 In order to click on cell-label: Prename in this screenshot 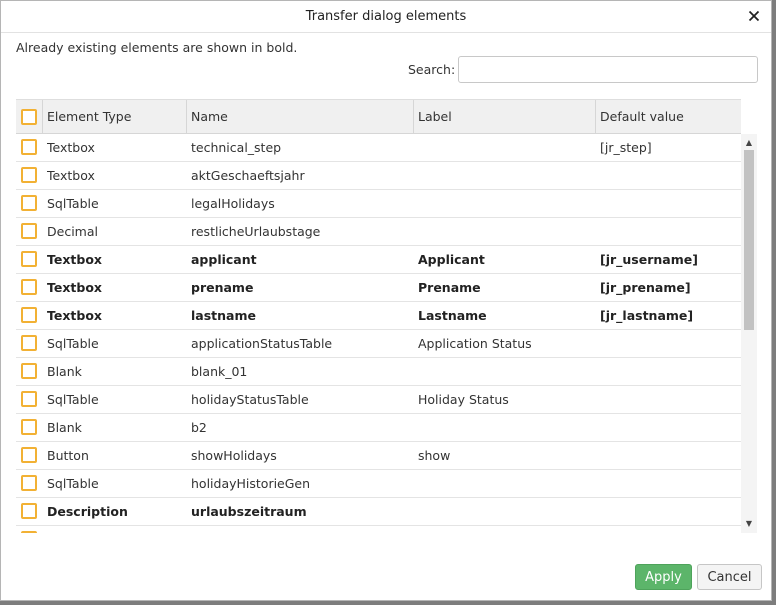, I will do `click(449, 287)`.